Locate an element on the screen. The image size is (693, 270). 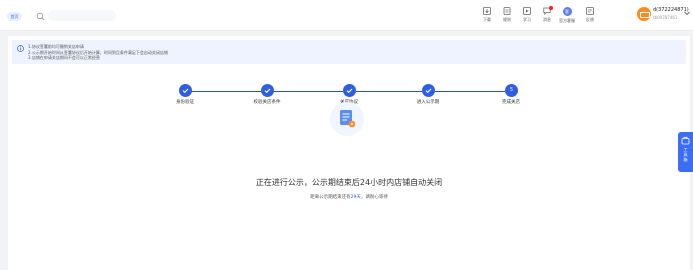
step-4-check is located at coordinates (428, 90).